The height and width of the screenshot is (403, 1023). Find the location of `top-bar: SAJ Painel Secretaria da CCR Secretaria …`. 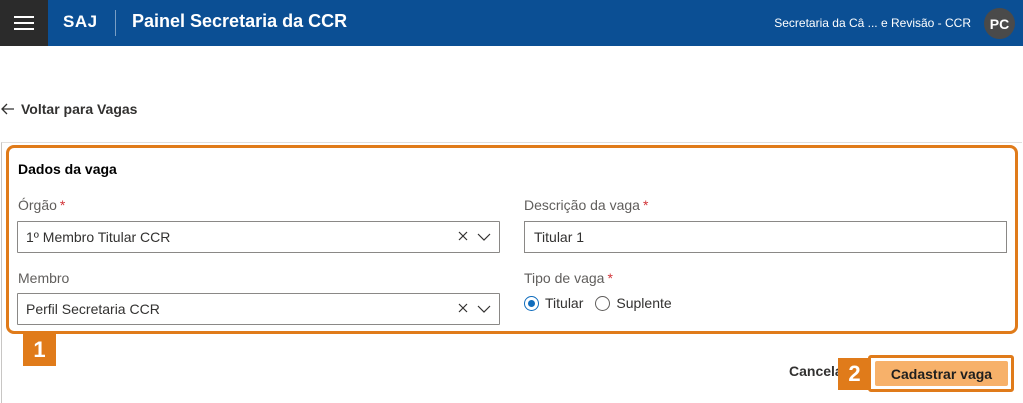

top-bar: SAJ Painel Secretaria da CCR Secretaria … is located at coordinates (511, 23).